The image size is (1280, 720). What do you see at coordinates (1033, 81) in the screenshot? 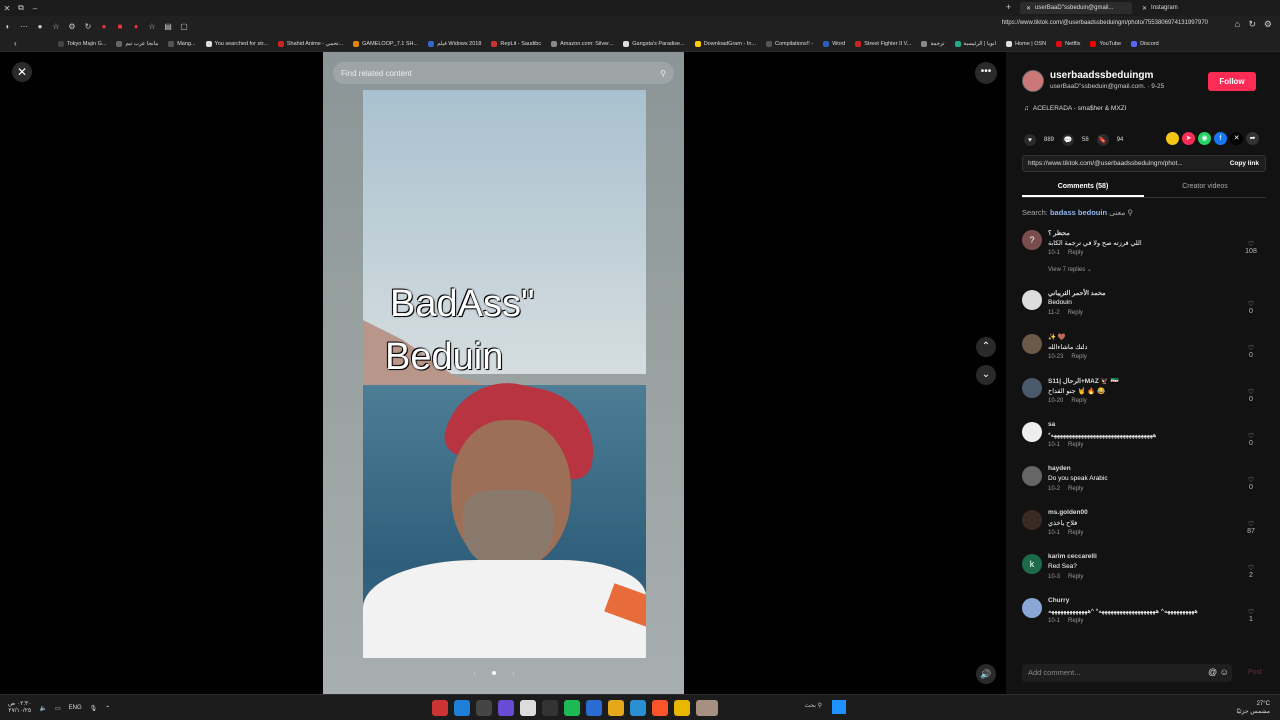
I see `author-avatar` at bounding box center [1033, 81].